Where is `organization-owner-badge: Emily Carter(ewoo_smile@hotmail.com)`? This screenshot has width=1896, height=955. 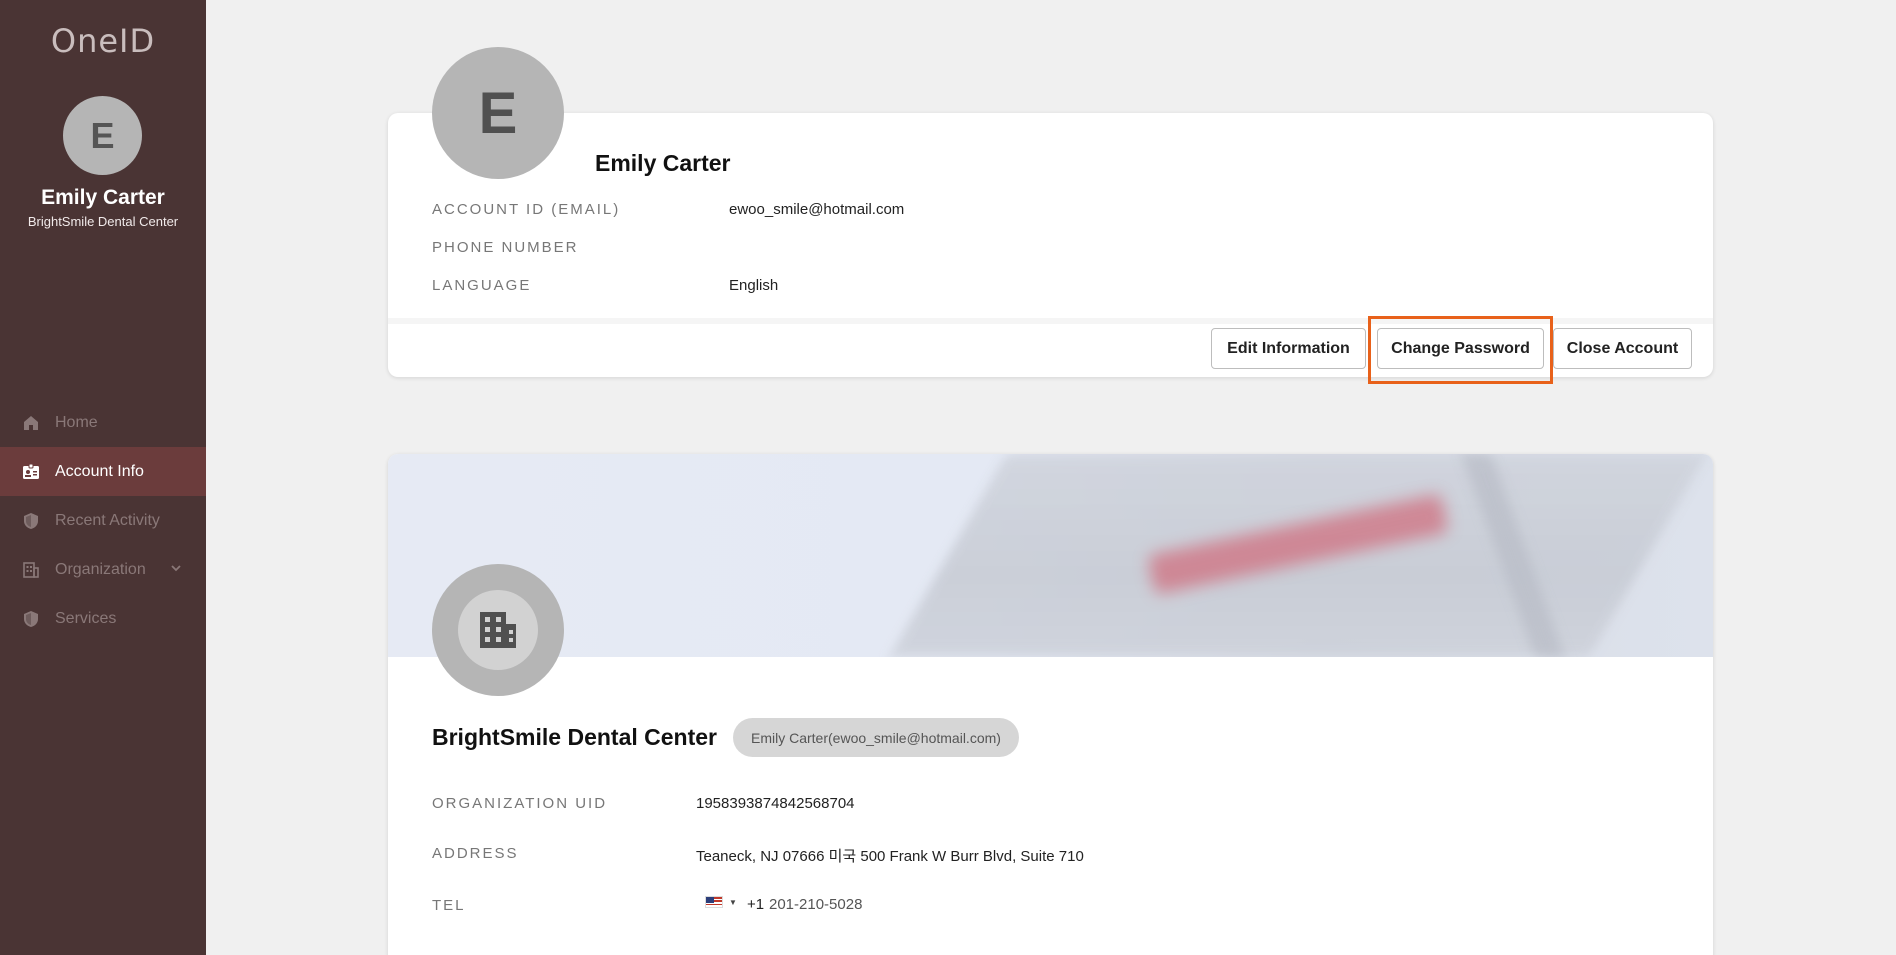 organization-owner-badge: Emily Carter(ewoo_smile@hotmail.com) is located at coordinates (876, 737).